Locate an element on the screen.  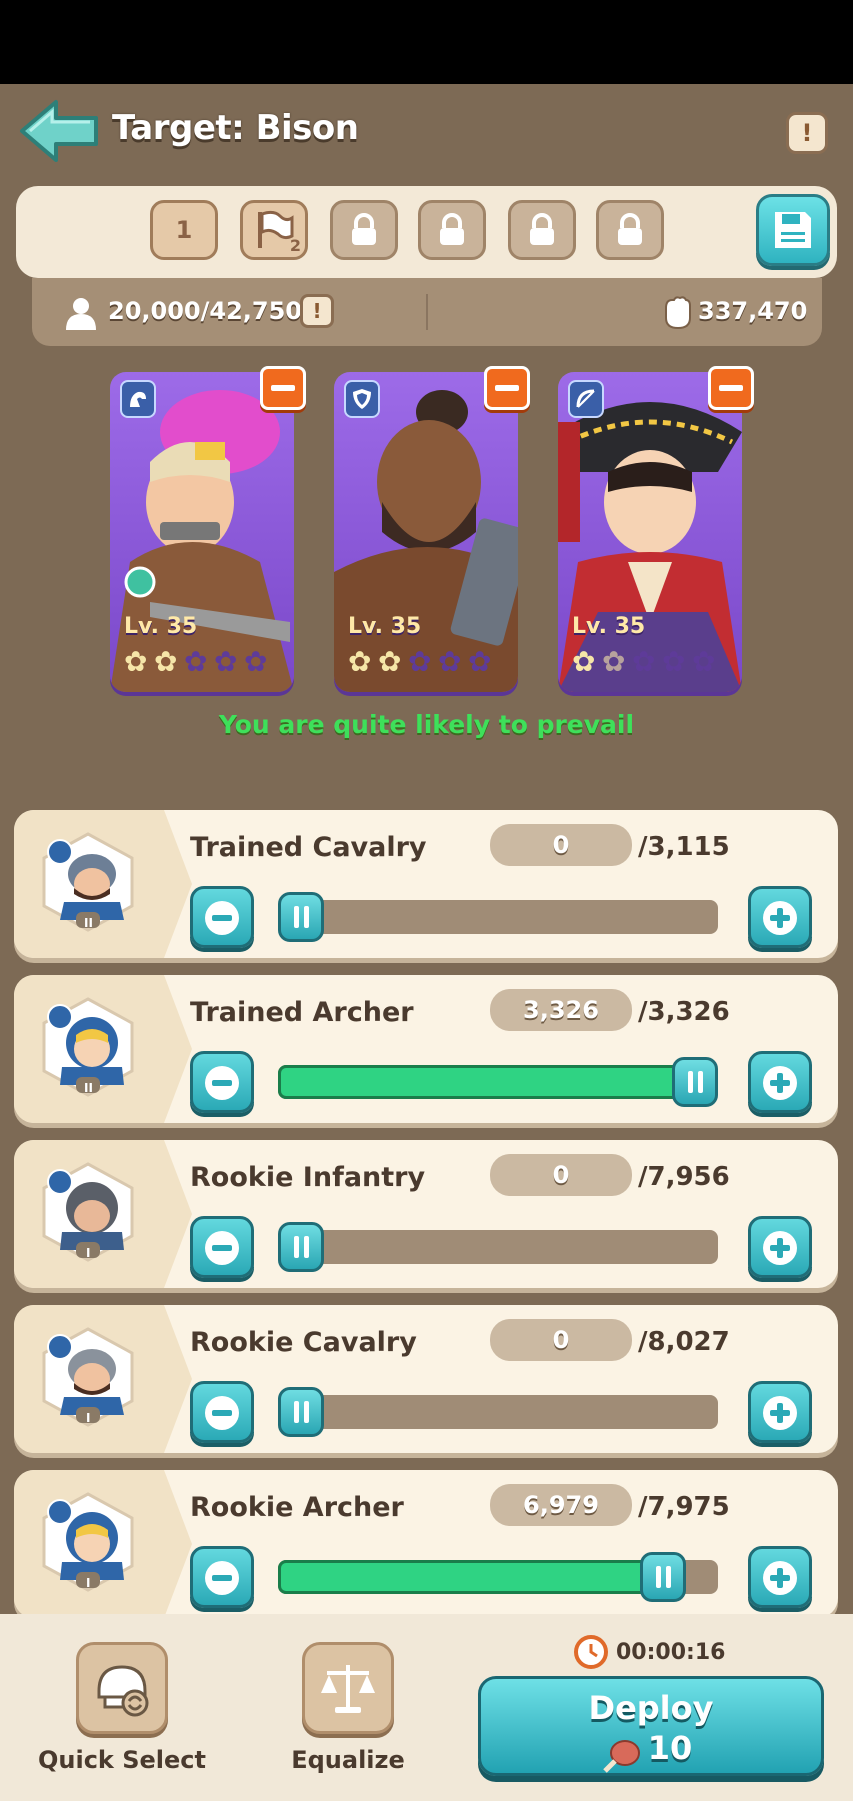
power-value: 337,470 is located at coordinates (753, 311).